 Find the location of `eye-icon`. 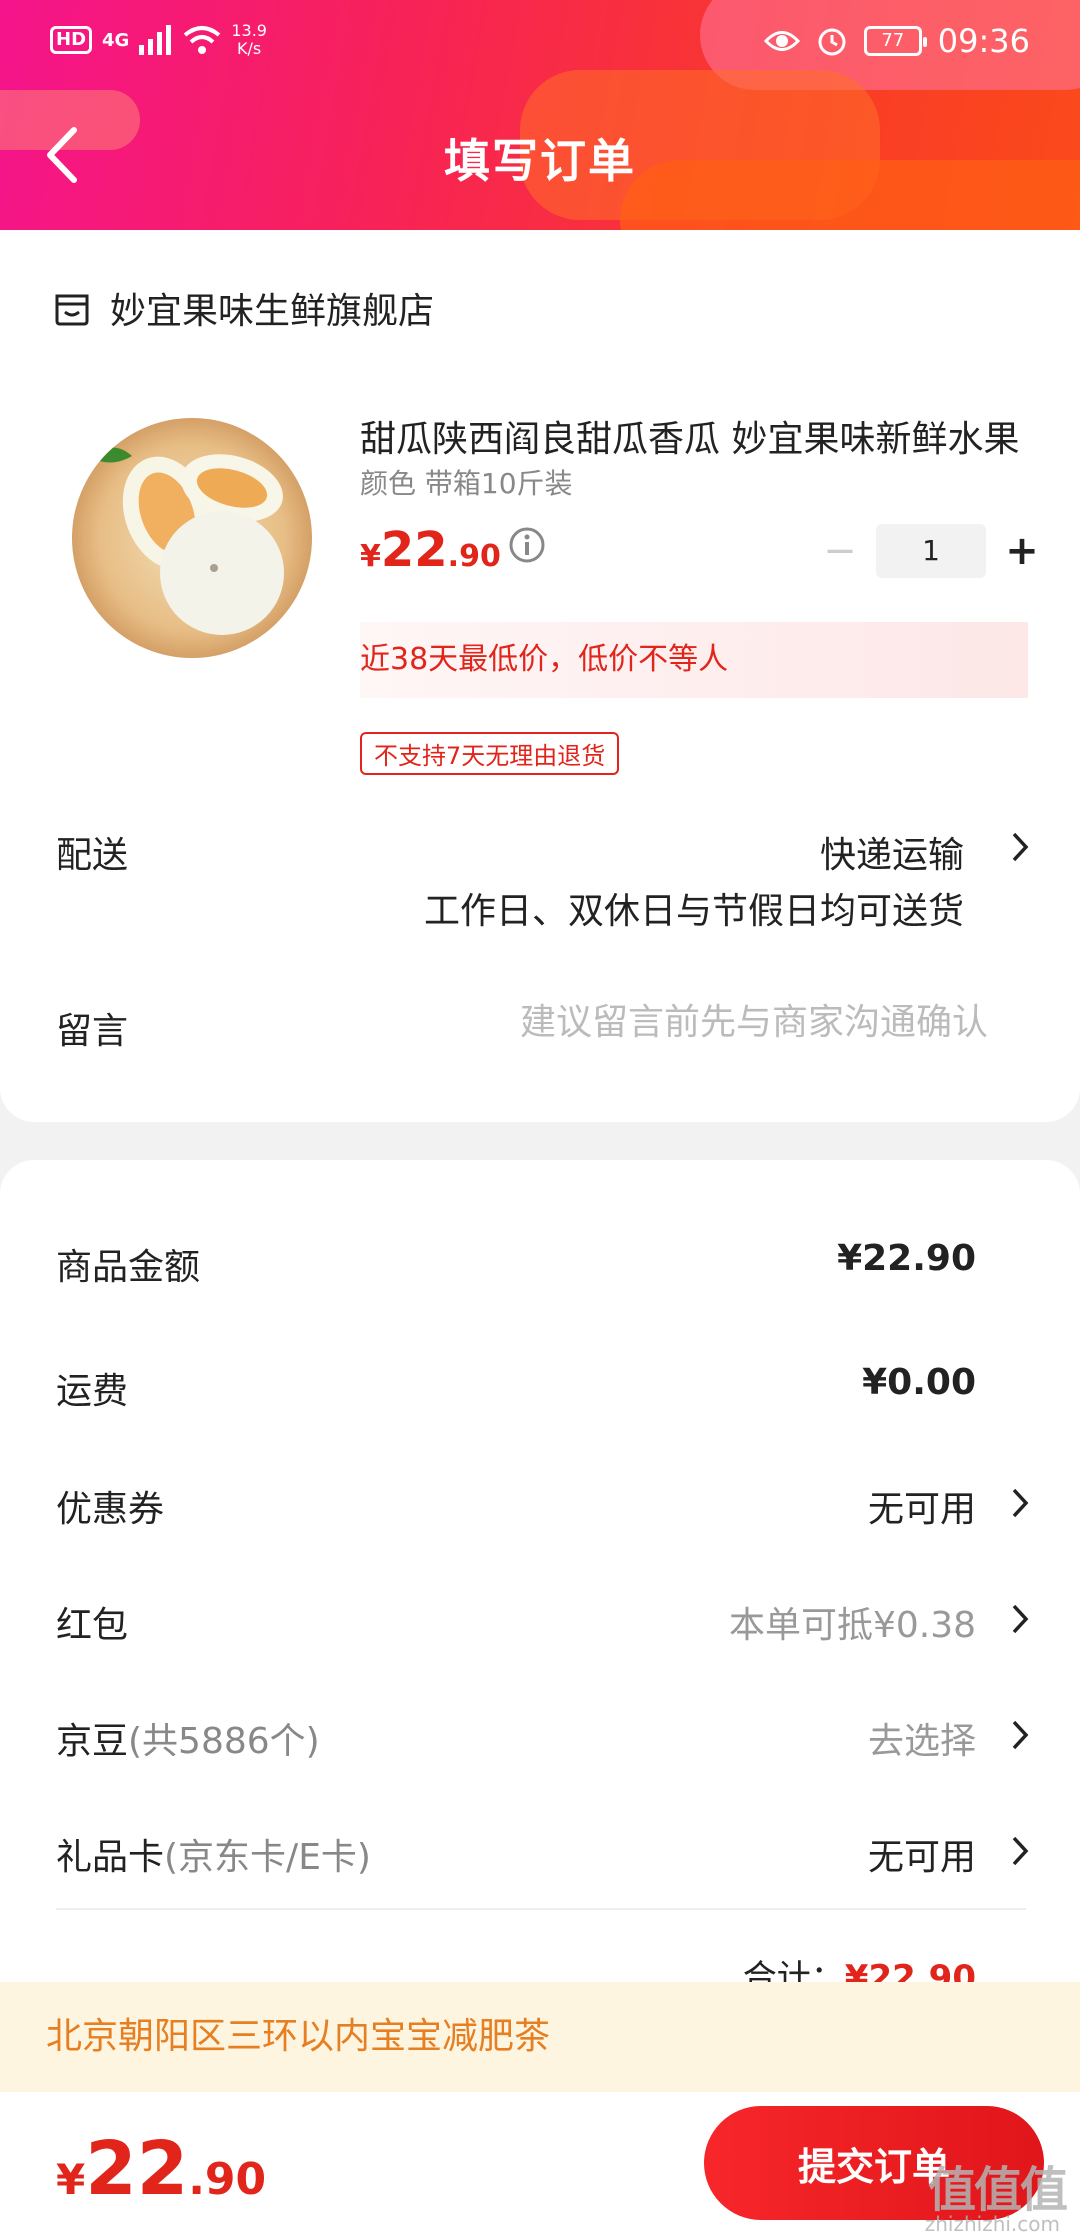

eye-icon is located at coordinates (781, 41).